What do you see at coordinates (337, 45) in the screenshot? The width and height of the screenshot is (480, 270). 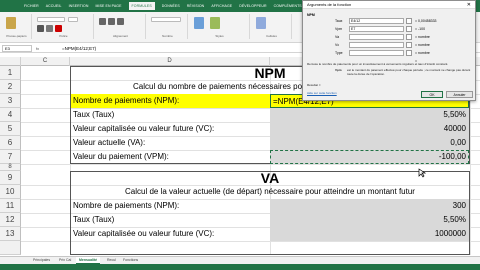 I see `arg-label-fv: Vc` at bounding box center [337, 45].